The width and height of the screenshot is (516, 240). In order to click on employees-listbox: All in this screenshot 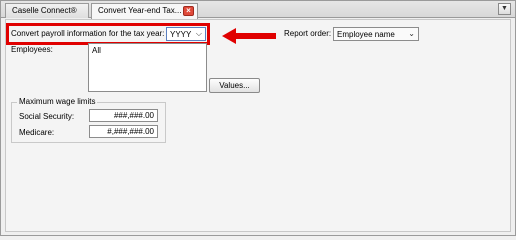, I will do `click(147, 67)`.